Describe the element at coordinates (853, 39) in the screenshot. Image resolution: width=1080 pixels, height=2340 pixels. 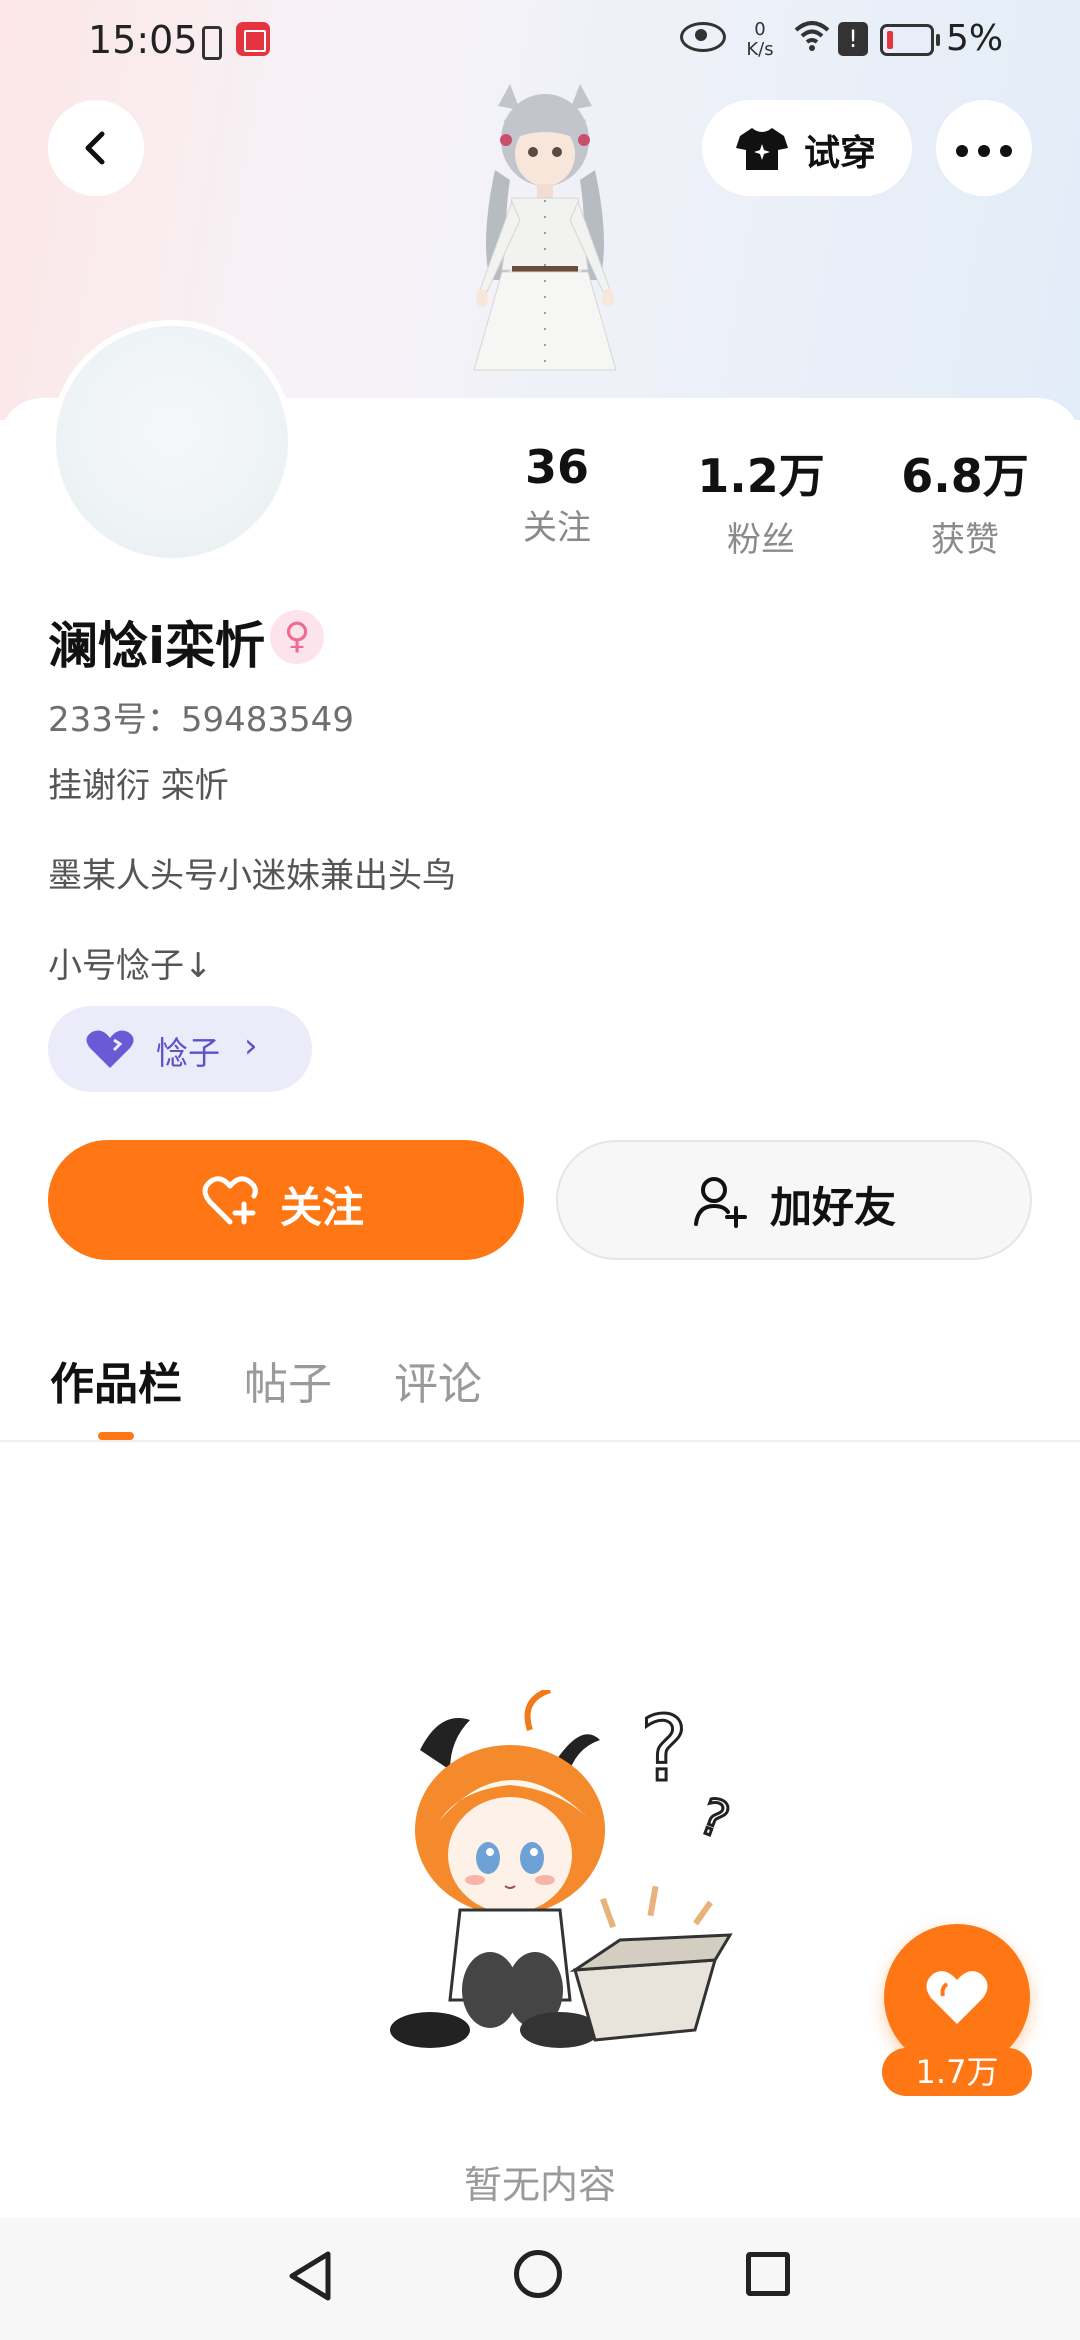
I see `alert-icon: !` at that location.